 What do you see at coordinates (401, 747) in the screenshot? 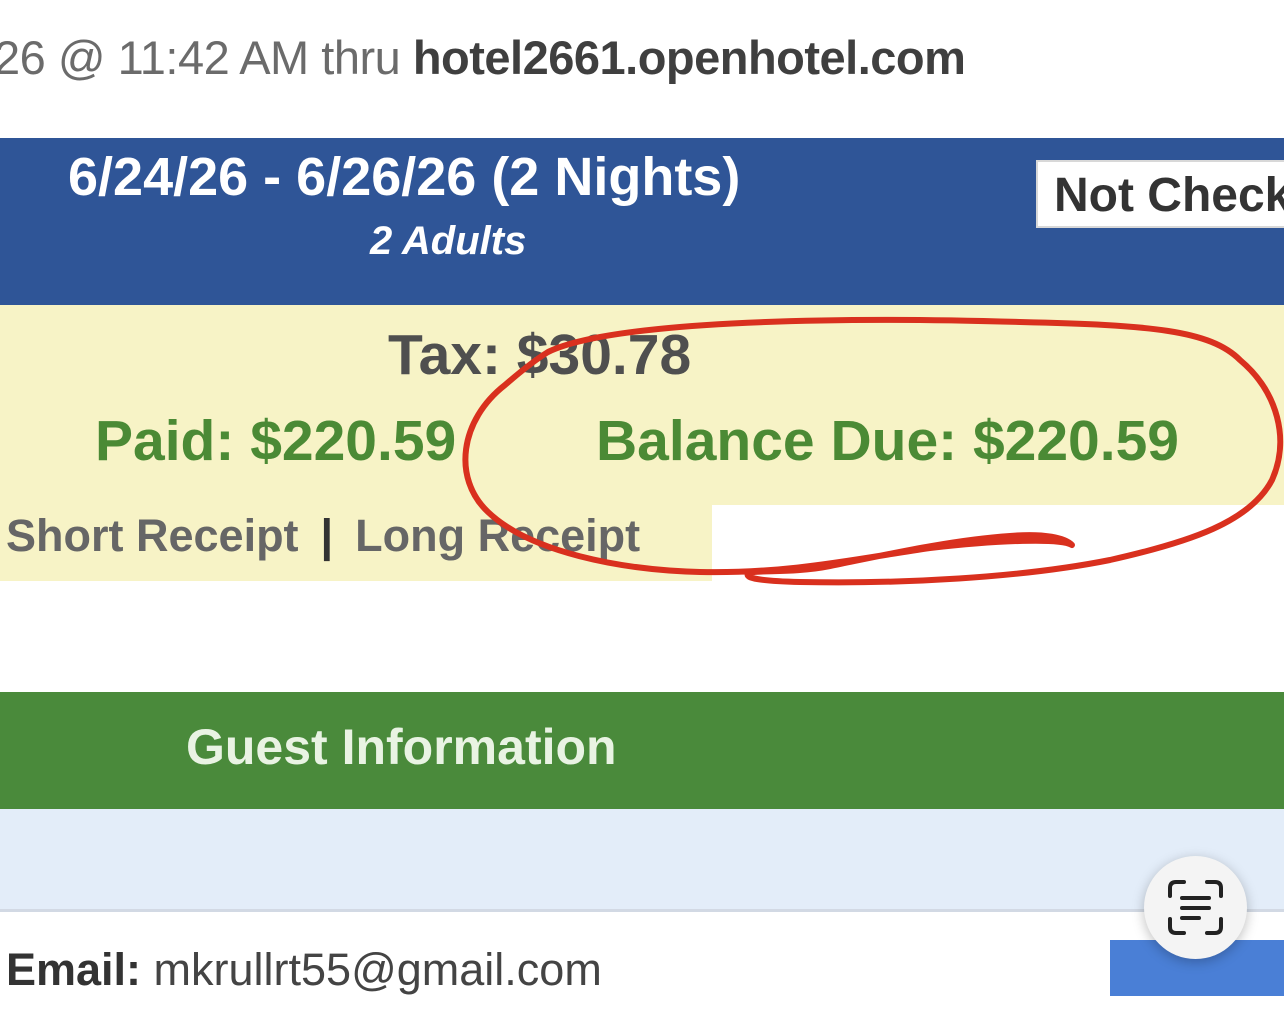
I see `guest-info-title: Guest Information` at bounding box center [401, 747].